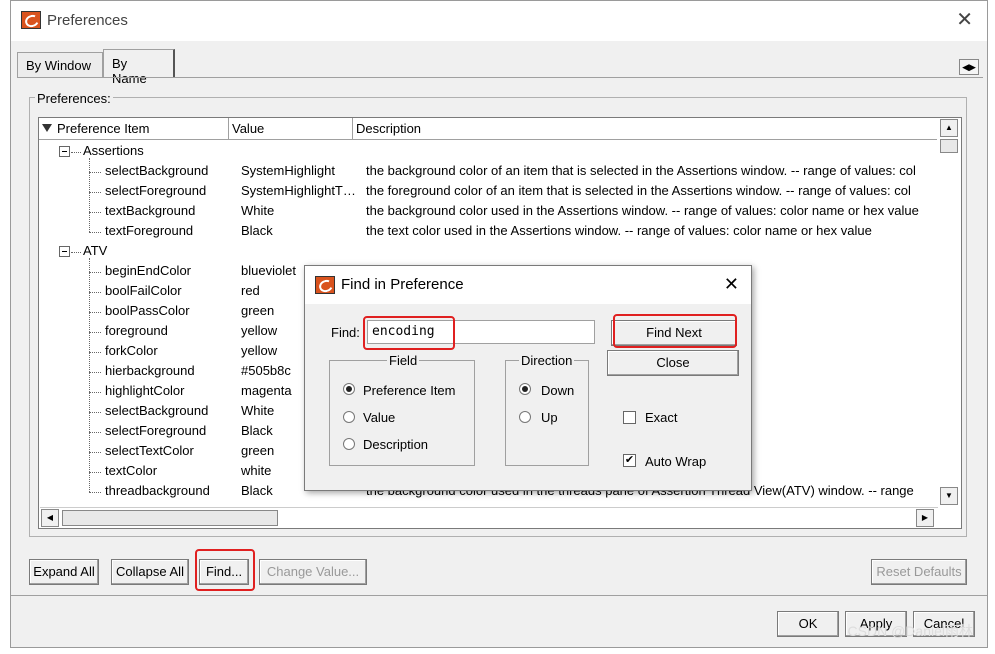 The width and height of the screenshot is (995, 654). What do you see at coordinates (949, 496) in the screenshot?
I see `scroll-down-icon: ▼` at bounding box center [949, 496].